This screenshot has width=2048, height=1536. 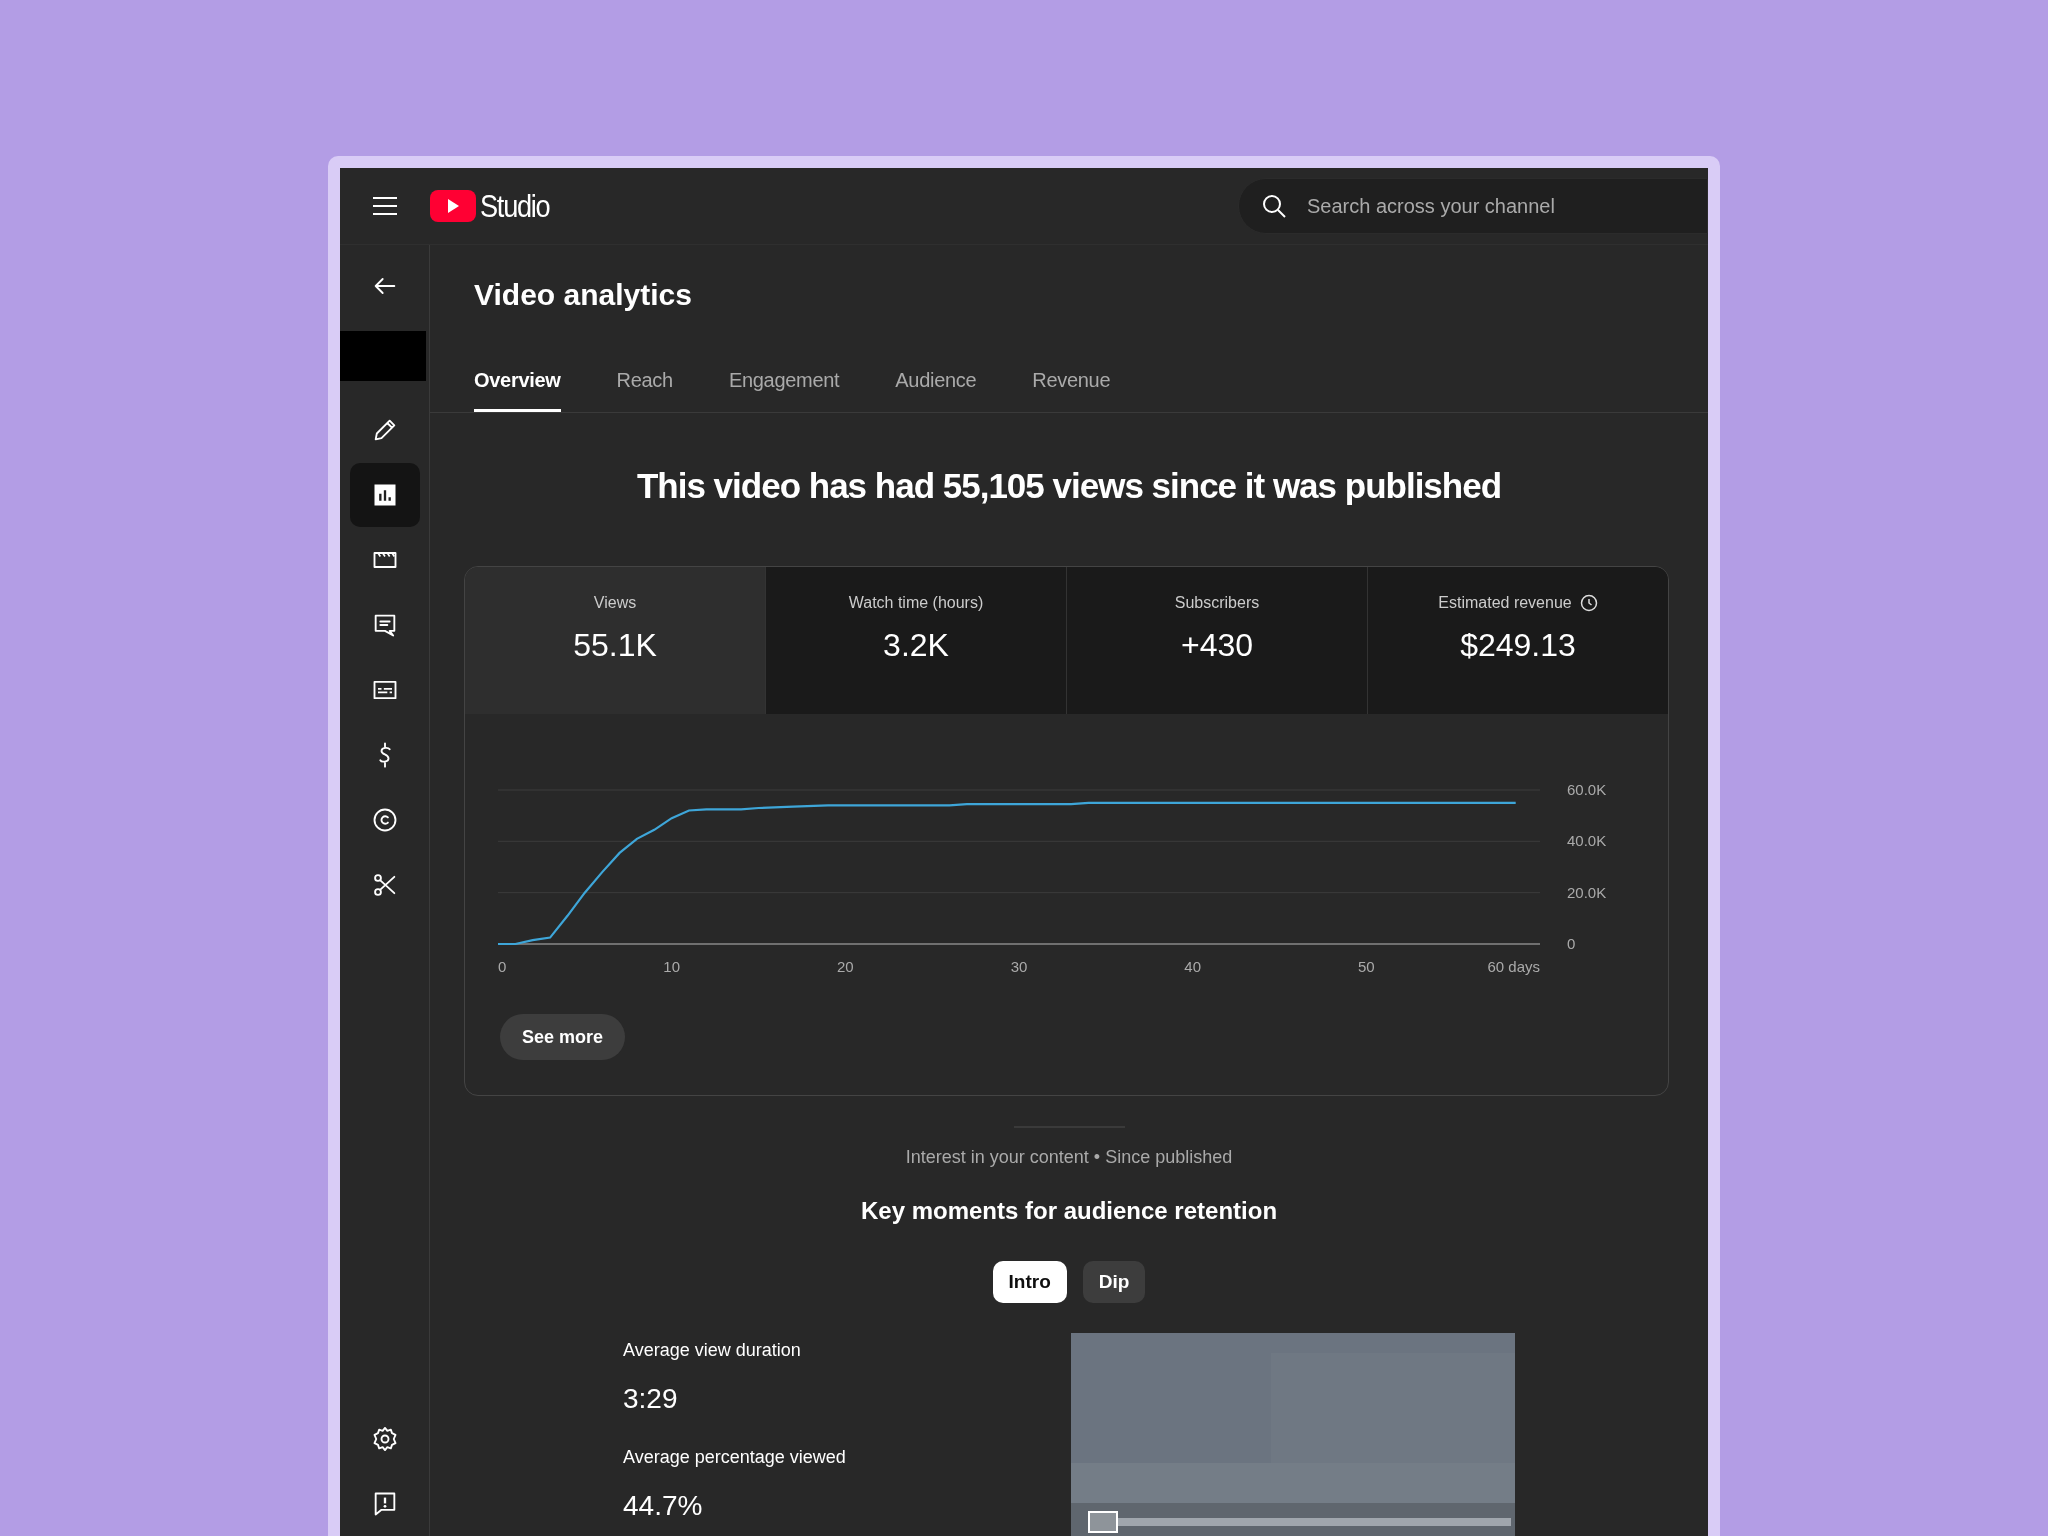 I want to click on tab: Audience, so click(x=936, y=384).